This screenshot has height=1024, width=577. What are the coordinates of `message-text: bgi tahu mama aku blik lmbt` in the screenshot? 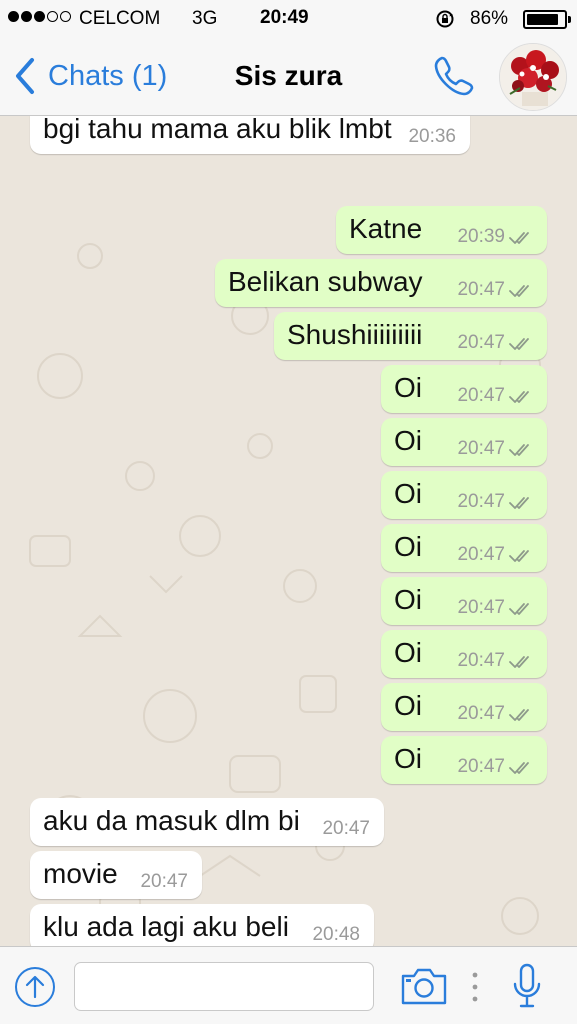 It's located at (217, 130).